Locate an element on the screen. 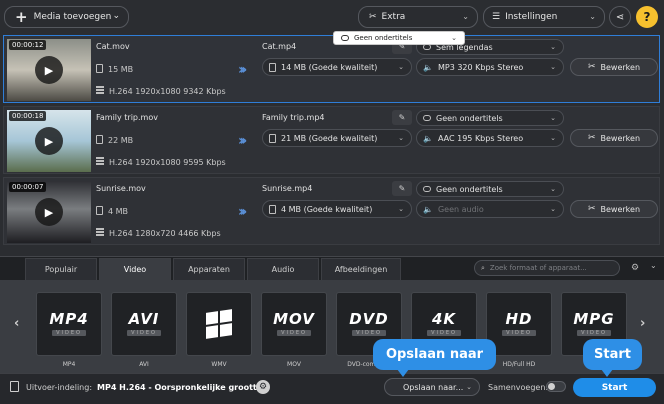  tab-apparaten: Apparaten is located at coordinates (209, 269).